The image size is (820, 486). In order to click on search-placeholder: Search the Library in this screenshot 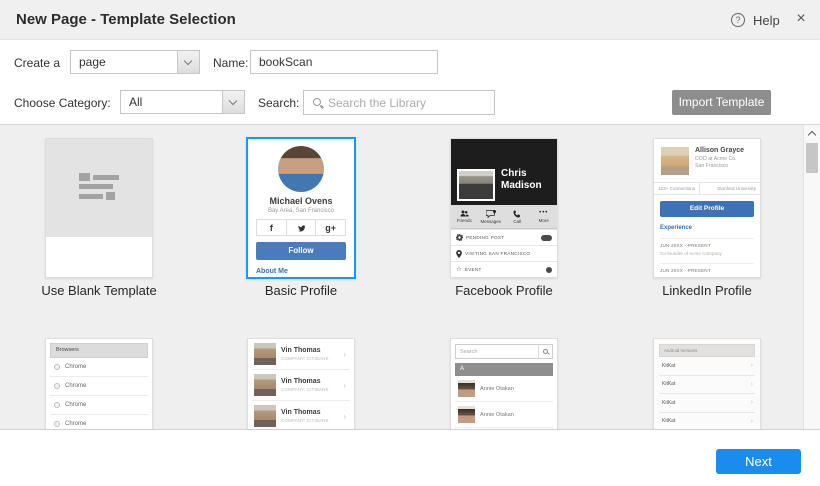, I will do `click(377, 103)`.